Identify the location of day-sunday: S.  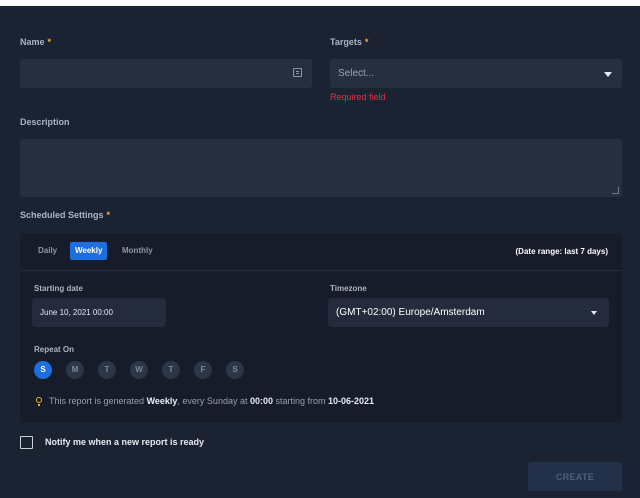
(43, 370).